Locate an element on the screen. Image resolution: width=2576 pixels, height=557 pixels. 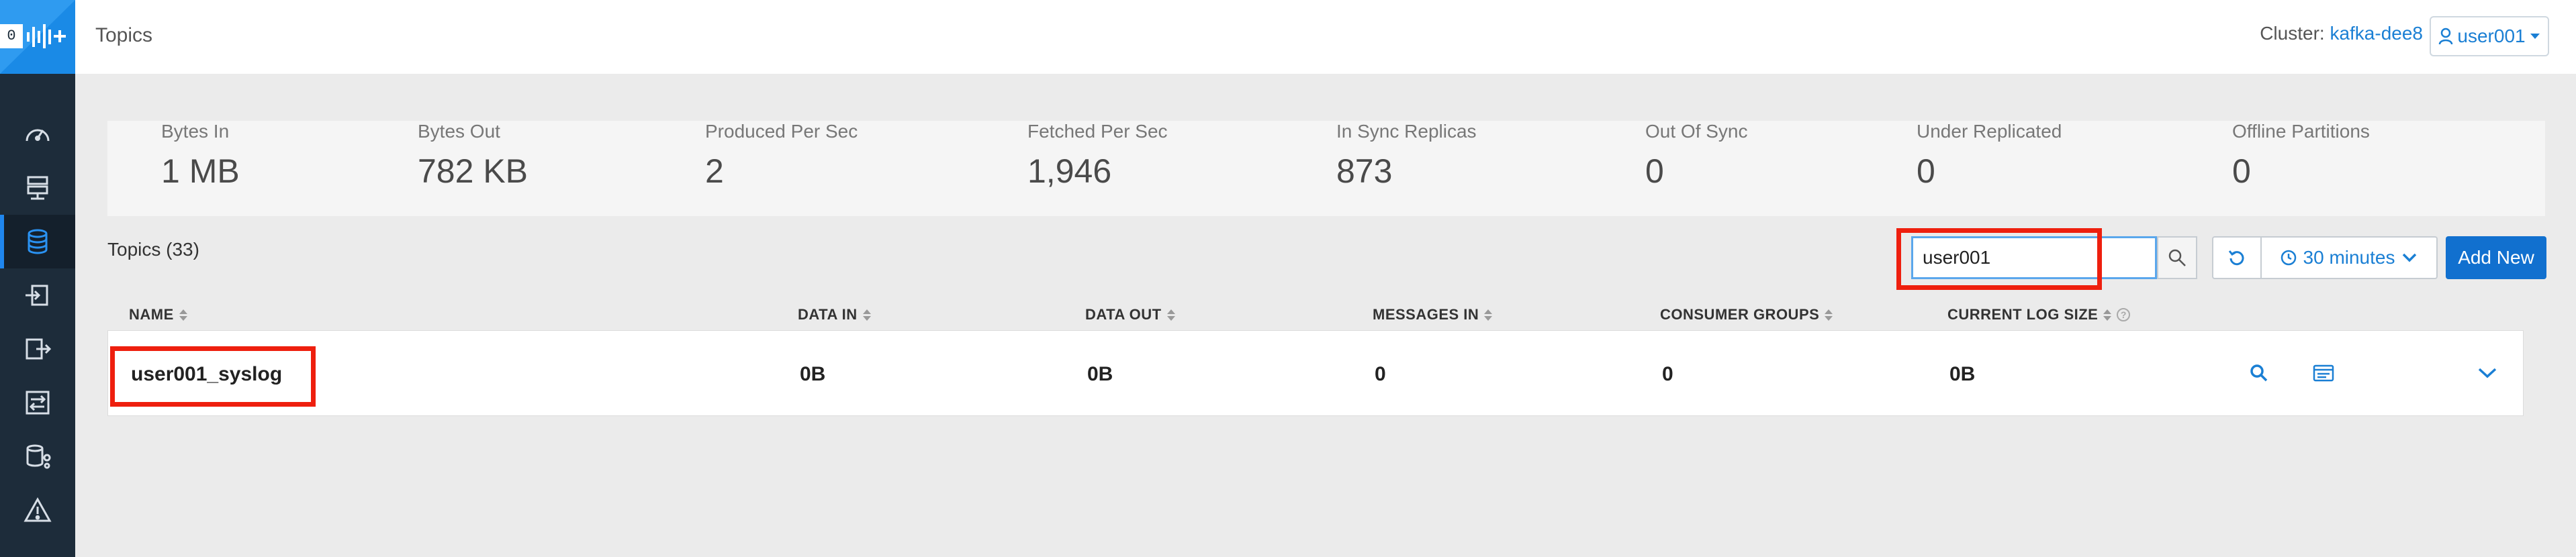
clock-icon is located at coordinates (2288, 258).